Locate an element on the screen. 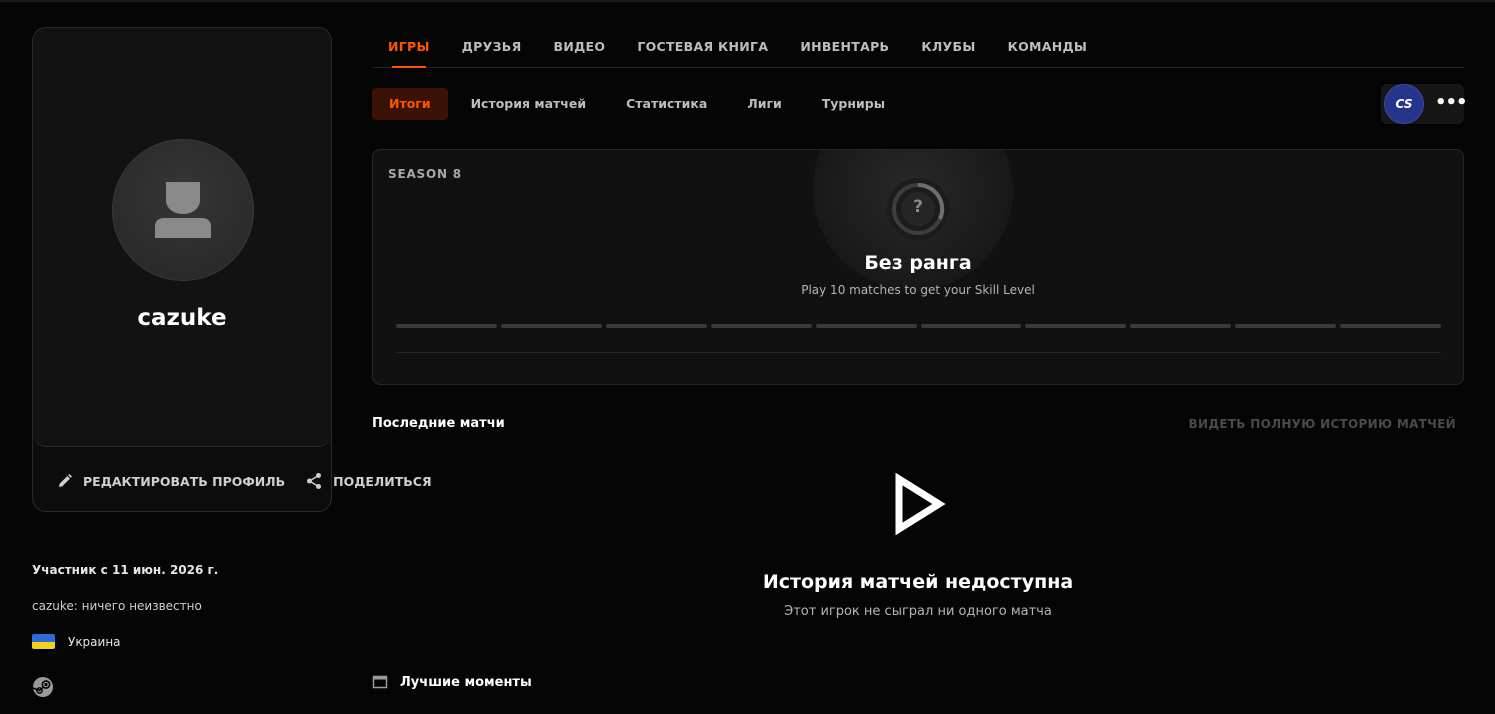 The image size is (1495, 714). pencil-icon is located at coordinates (65, 480).